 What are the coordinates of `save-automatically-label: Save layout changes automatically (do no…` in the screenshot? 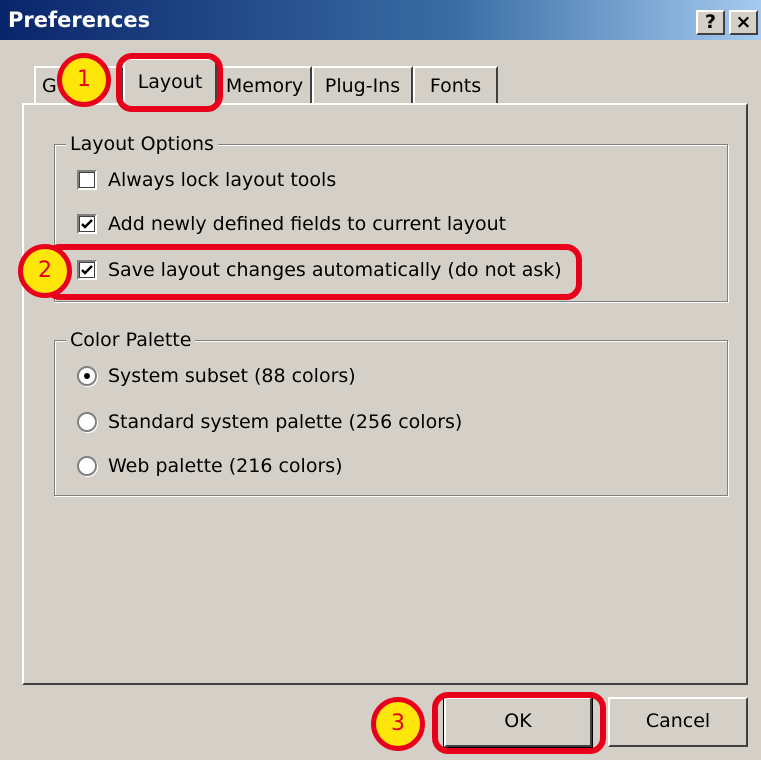 It's located at (335, 270).